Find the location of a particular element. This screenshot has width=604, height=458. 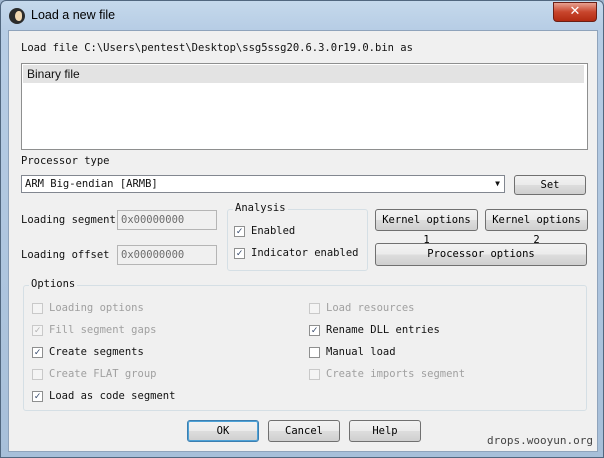

indicator-enabled-label: Indicator enabled is located at coordinates (305, 253).